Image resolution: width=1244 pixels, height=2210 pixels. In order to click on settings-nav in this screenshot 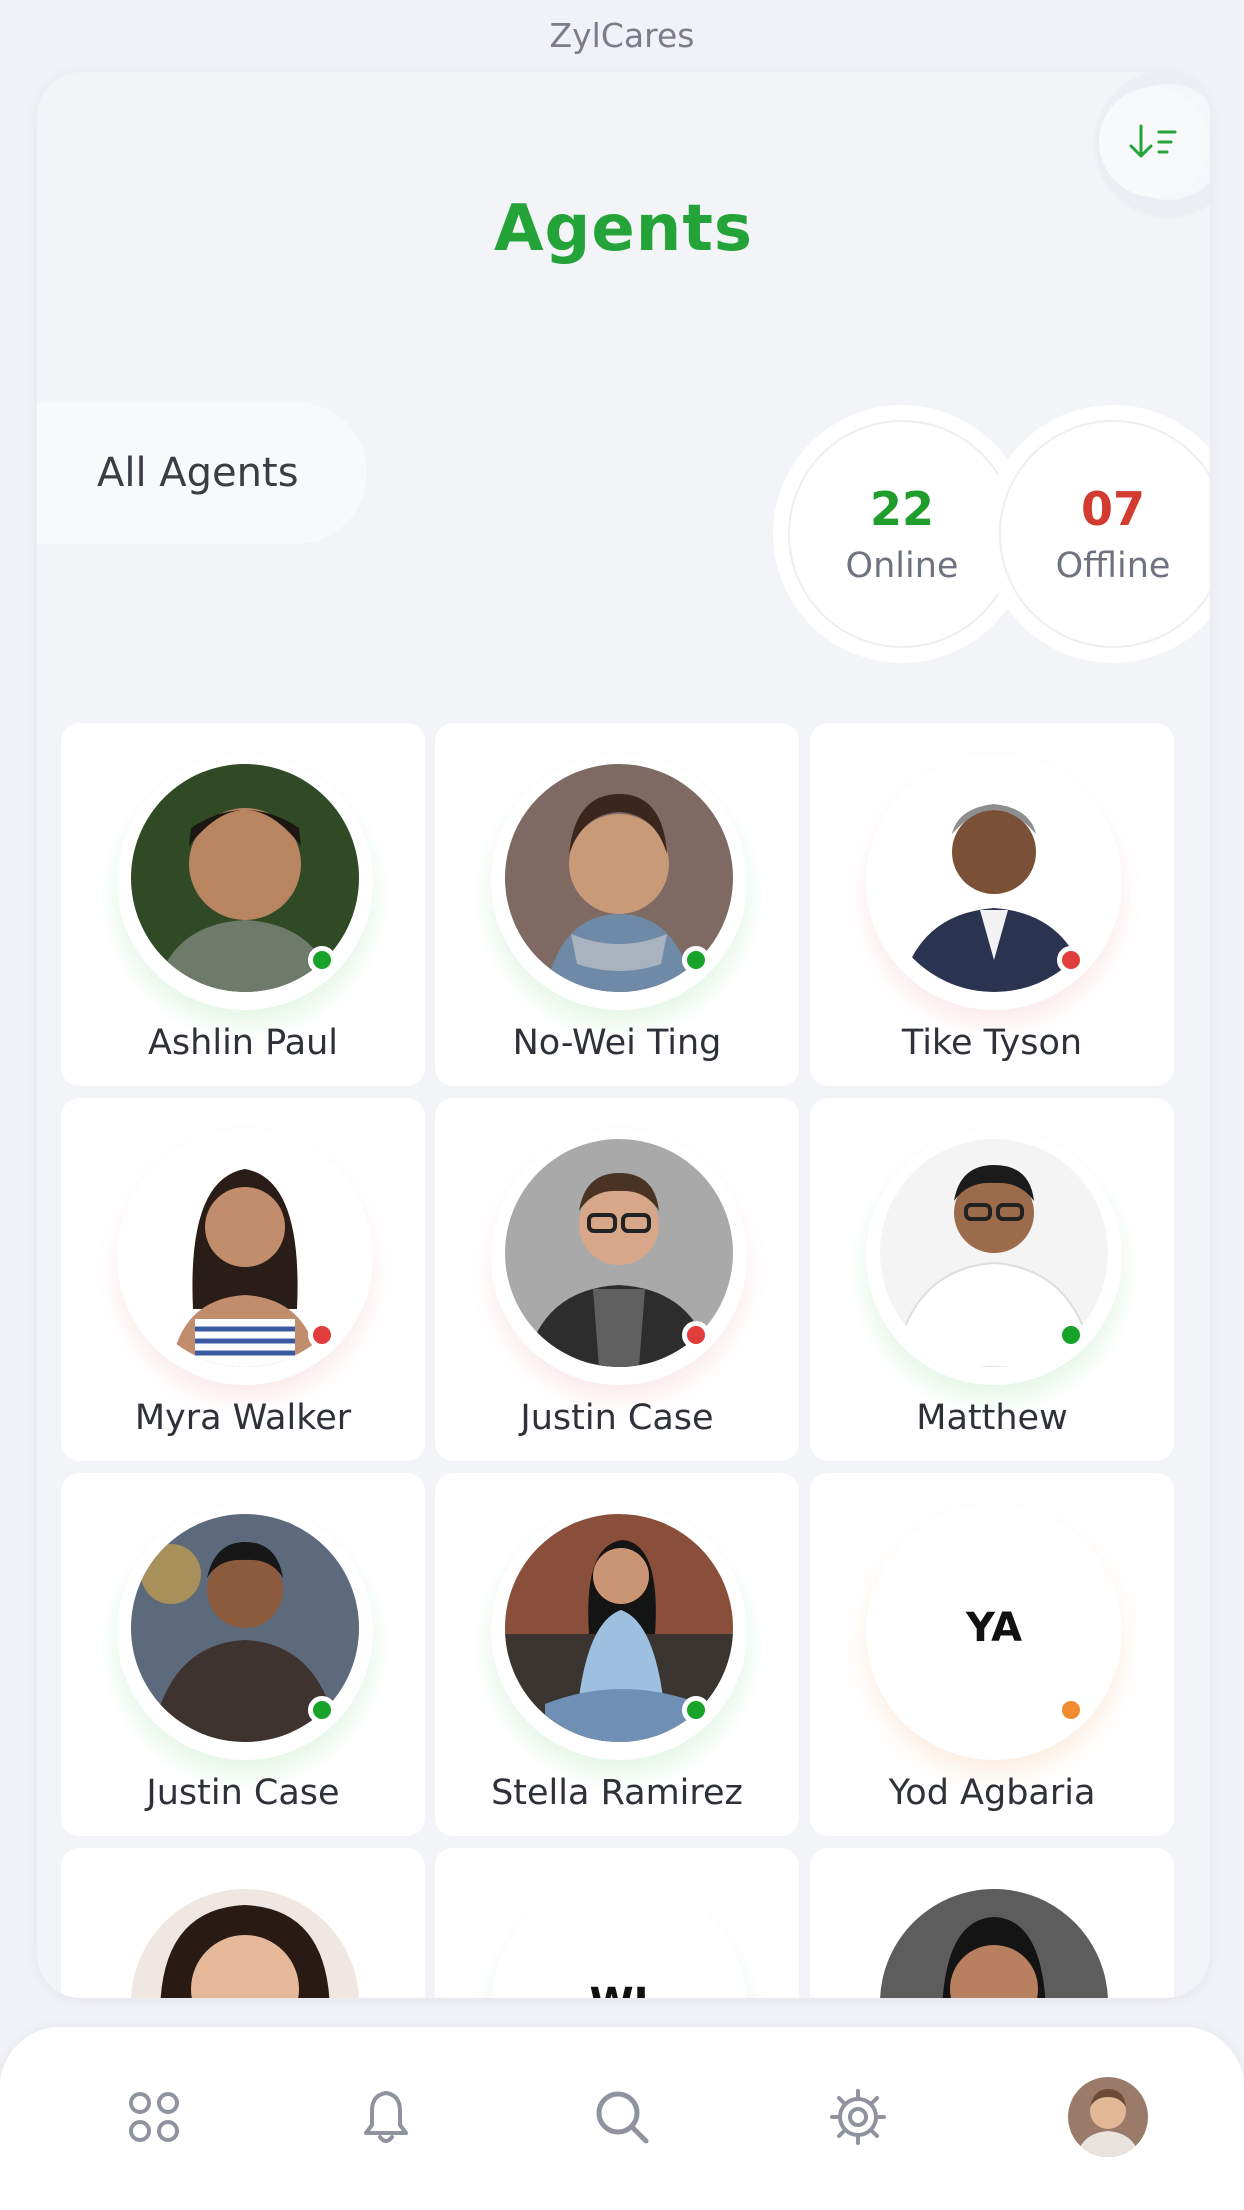, I will do `click(858, 2117)`.